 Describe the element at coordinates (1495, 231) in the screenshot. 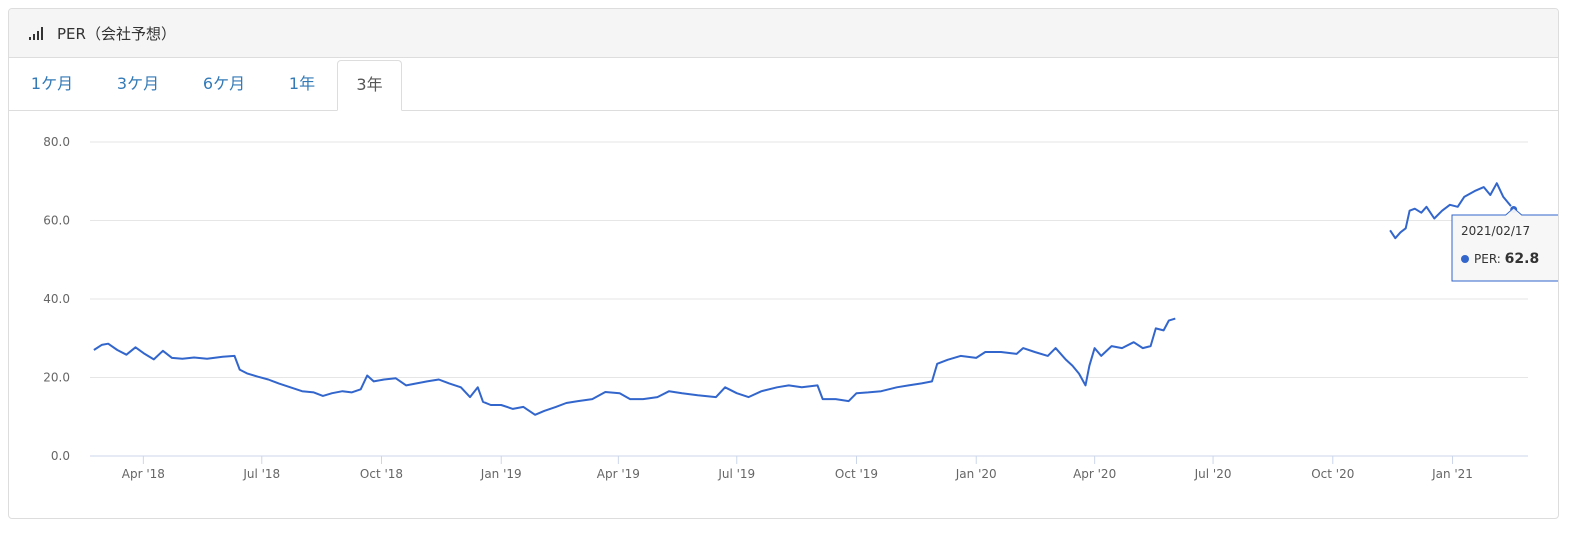

I see `tooltip-date: 2021/02/17` at that location.